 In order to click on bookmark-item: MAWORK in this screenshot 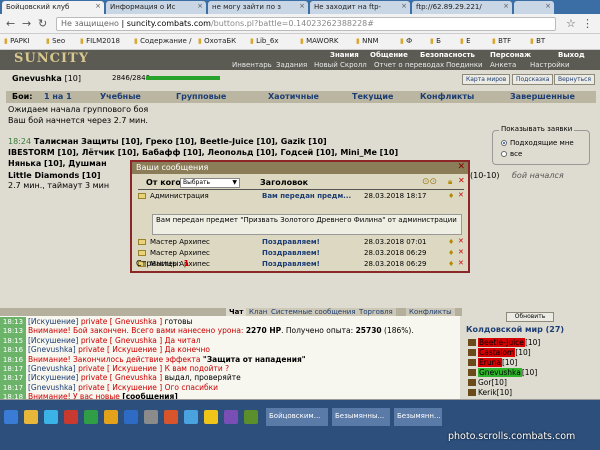, I will do `click(319, 41)`.